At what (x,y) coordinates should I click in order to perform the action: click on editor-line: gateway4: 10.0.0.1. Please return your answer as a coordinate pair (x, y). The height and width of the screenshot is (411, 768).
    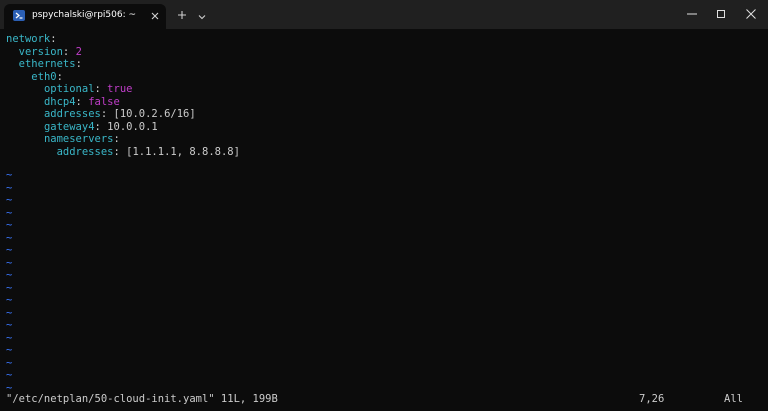
    Looking at the image, I should click on (82, 127).